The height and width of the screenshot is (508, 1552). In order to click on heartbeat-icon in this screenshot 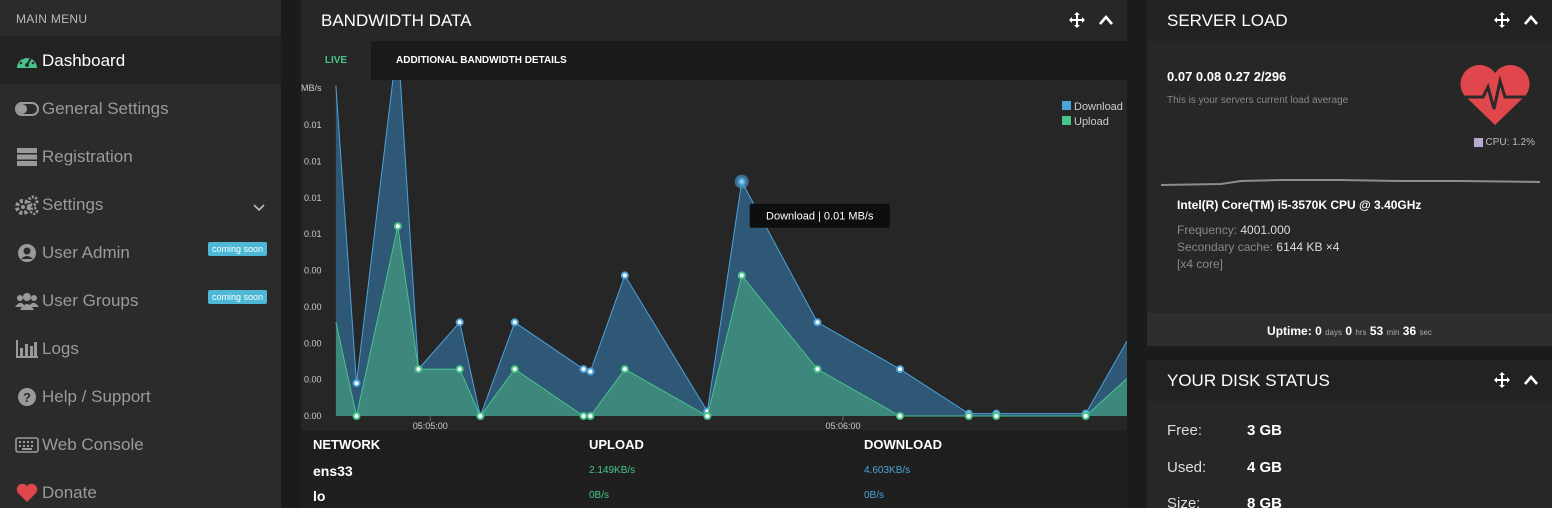, I will do `click(1495, 98)`.